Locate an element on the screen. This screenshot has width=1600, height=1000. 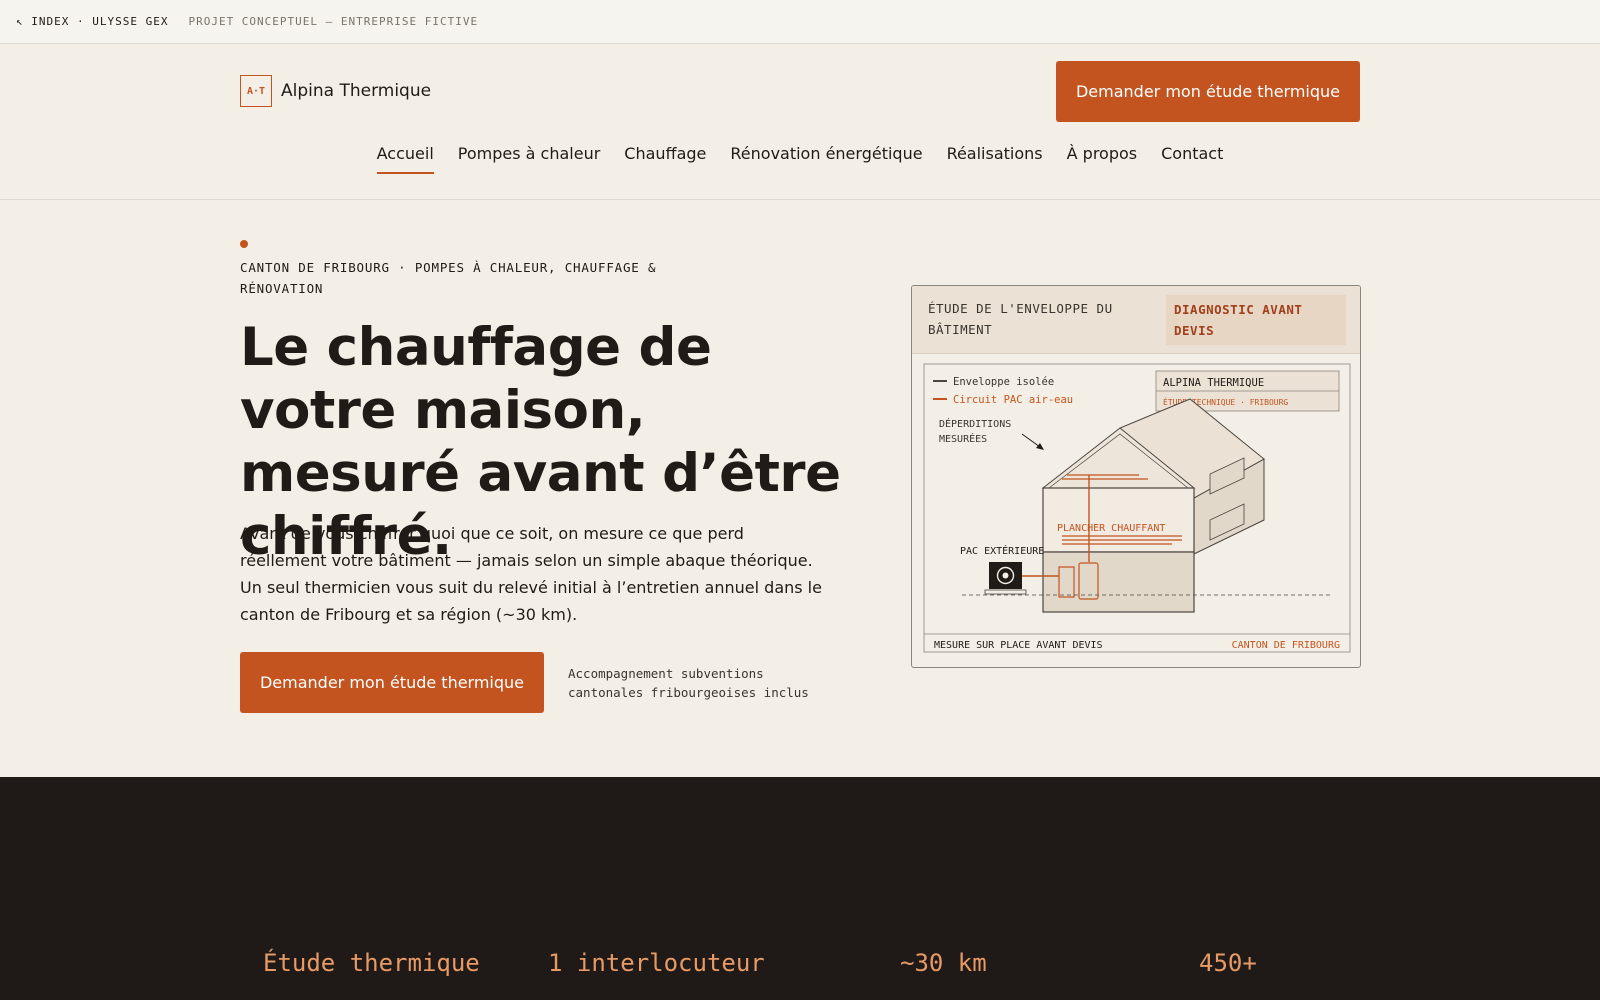
nav-item-renovation: Rénovation énergétique is located at coordinates (826, 154).